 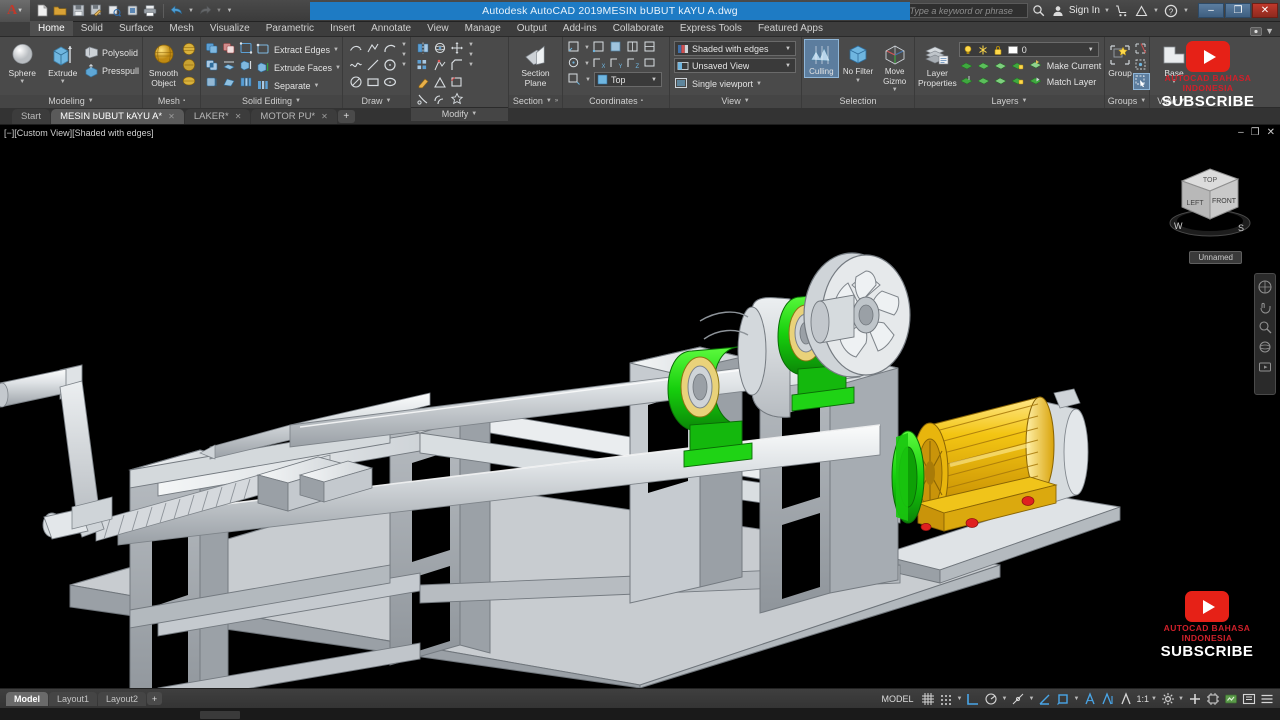 I want to click on separate-button: Separate ▼, so click(x=298, y=85).